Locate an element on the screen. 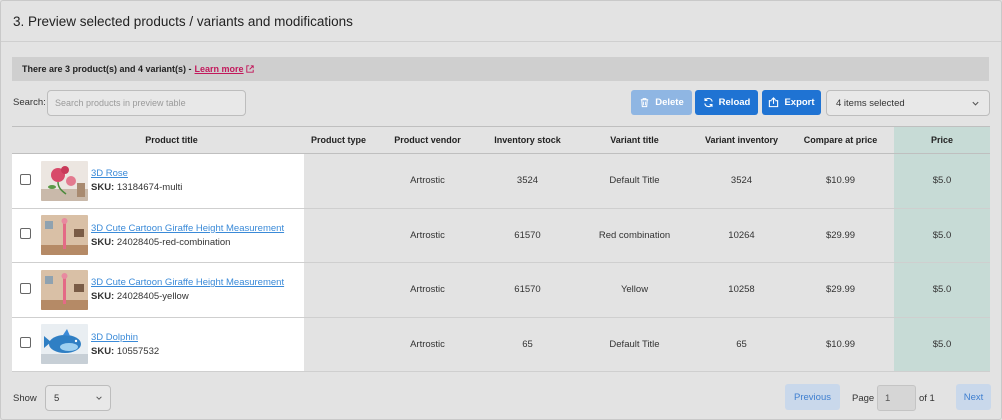 This screenshot has width=1002, height=420. learn-more-link: Learn more is located at coordinates (224, 69).